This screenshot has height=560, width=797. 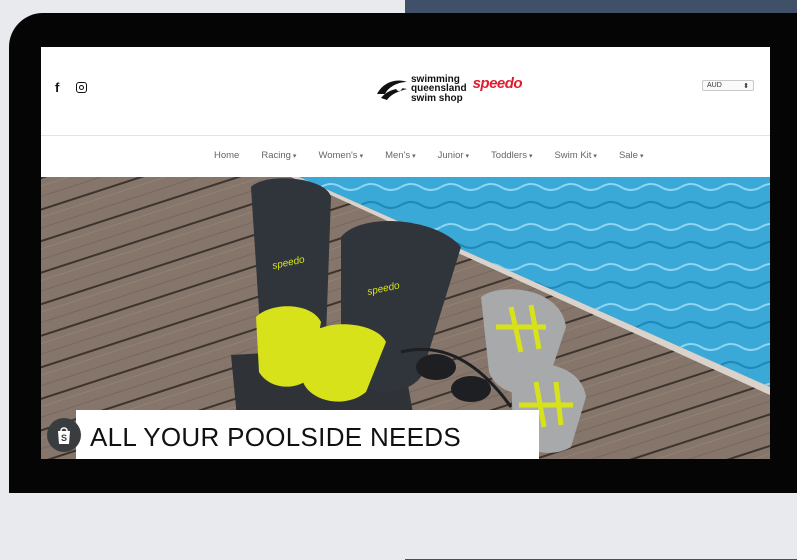 I want to click on logo-wordmark: swimming queensland swim shop, so click(x=439, y=89).